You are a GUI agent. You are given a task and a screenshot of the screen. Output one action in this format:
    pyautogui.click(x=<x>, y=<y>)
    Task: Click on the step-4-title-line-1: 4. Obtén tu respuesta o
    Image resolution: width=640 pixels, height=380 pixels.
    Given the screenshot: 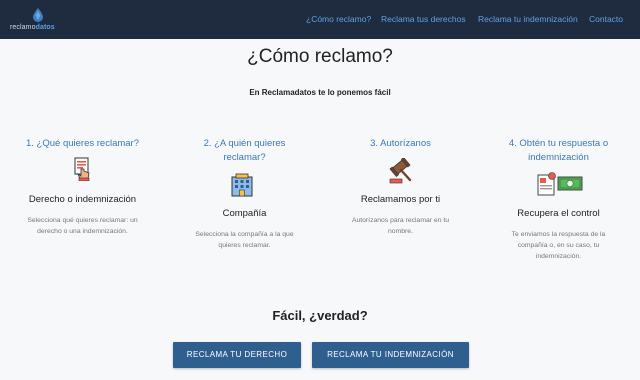 What is the action you would take?
    pyautogui.click(x=558, y=143)
    